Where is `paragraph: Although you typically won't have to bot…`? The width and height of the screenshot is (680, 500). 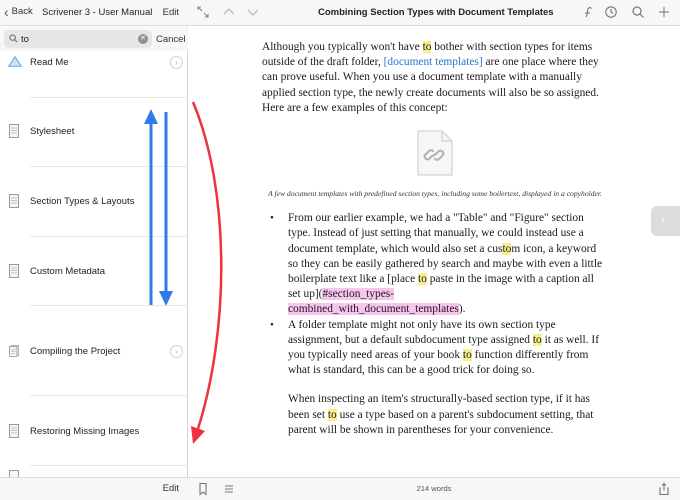
paragraph: Although you typically won't have to bot… is located at coordinates (435, 78).